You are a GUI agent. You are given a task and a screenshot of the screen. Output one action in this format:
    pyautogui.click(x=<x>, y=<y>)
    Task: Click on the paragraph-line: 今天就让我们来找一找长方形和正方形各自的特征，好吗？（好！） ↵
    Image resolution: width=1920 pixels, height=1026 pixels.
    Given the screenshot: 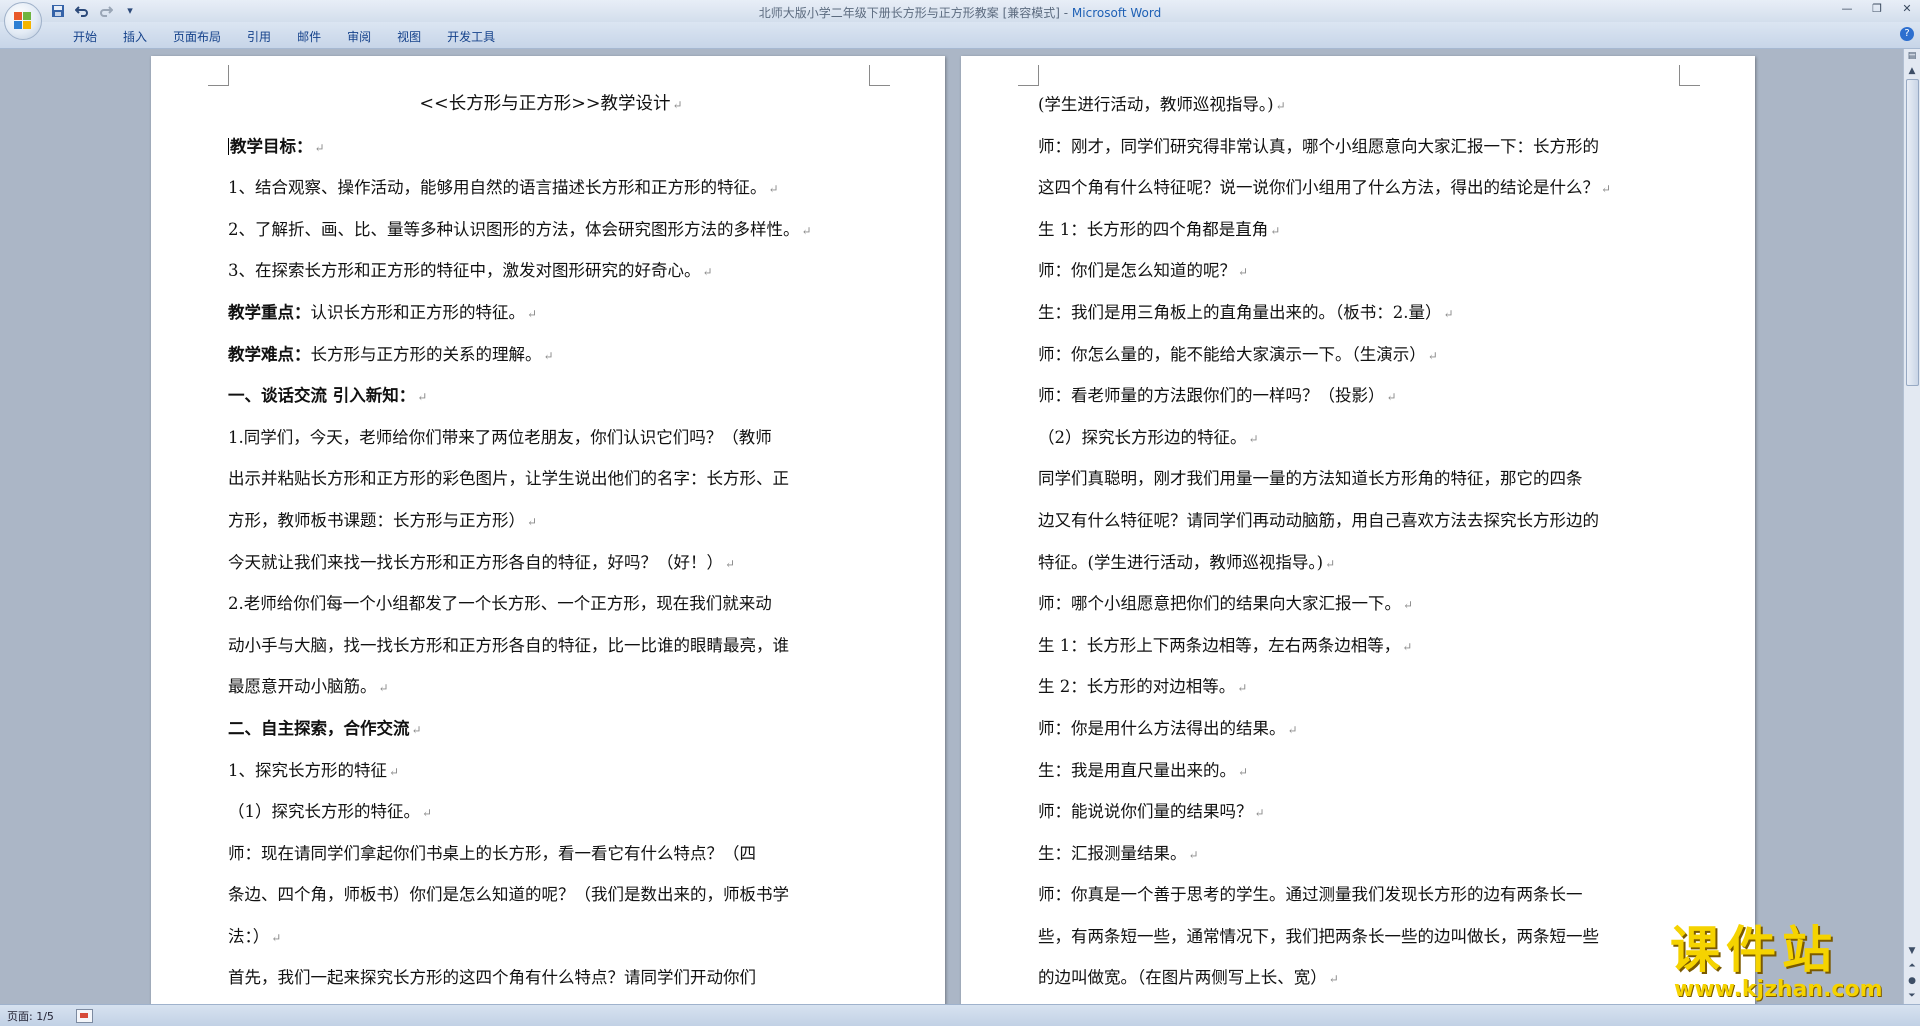 What is the action you would take?
    pyautogui.click(x=551, y=563)
    